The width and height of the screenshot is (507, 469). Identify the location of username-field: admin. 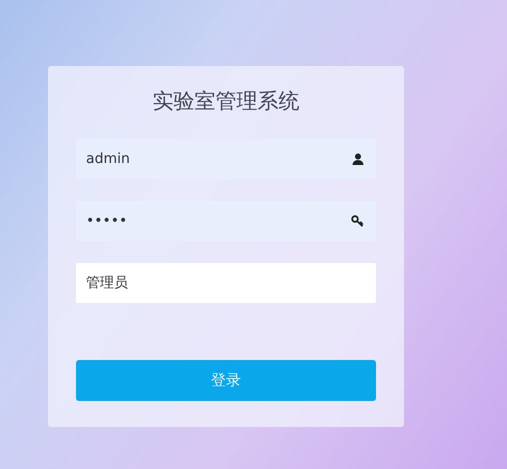
(226, 159).